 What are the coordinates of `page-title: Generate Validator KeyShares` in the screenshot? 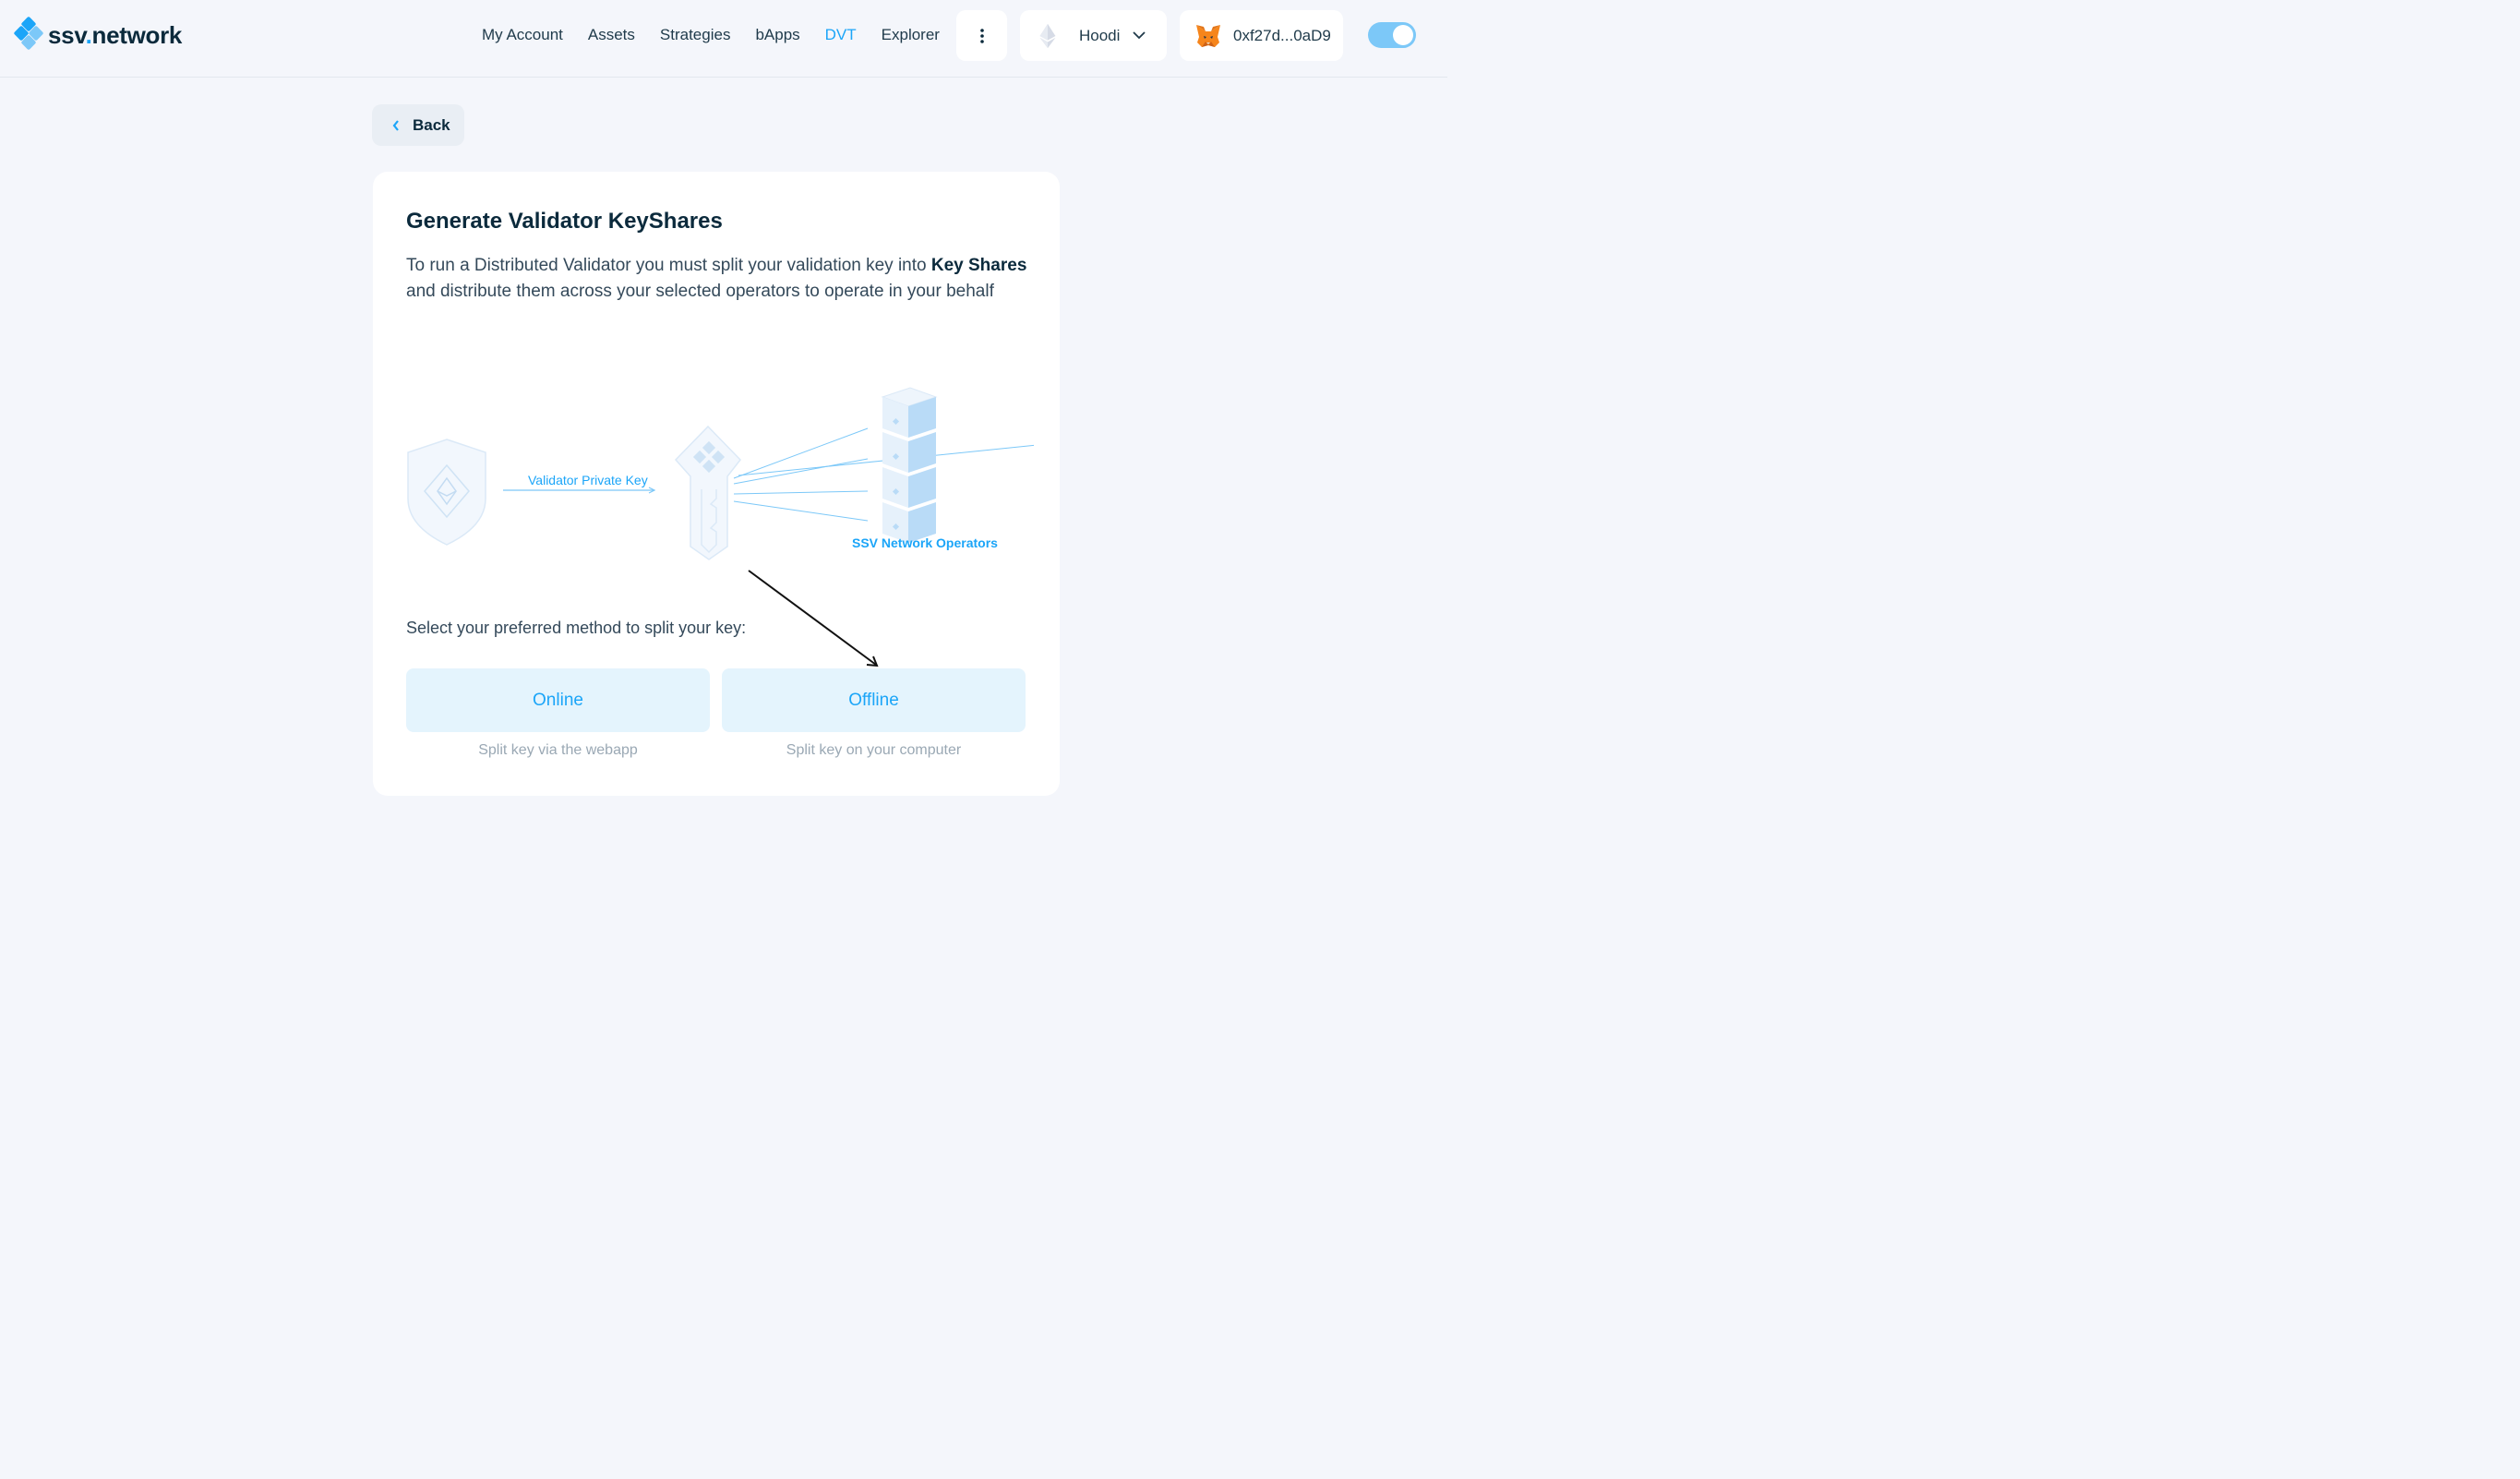 It's located at (564, 221).